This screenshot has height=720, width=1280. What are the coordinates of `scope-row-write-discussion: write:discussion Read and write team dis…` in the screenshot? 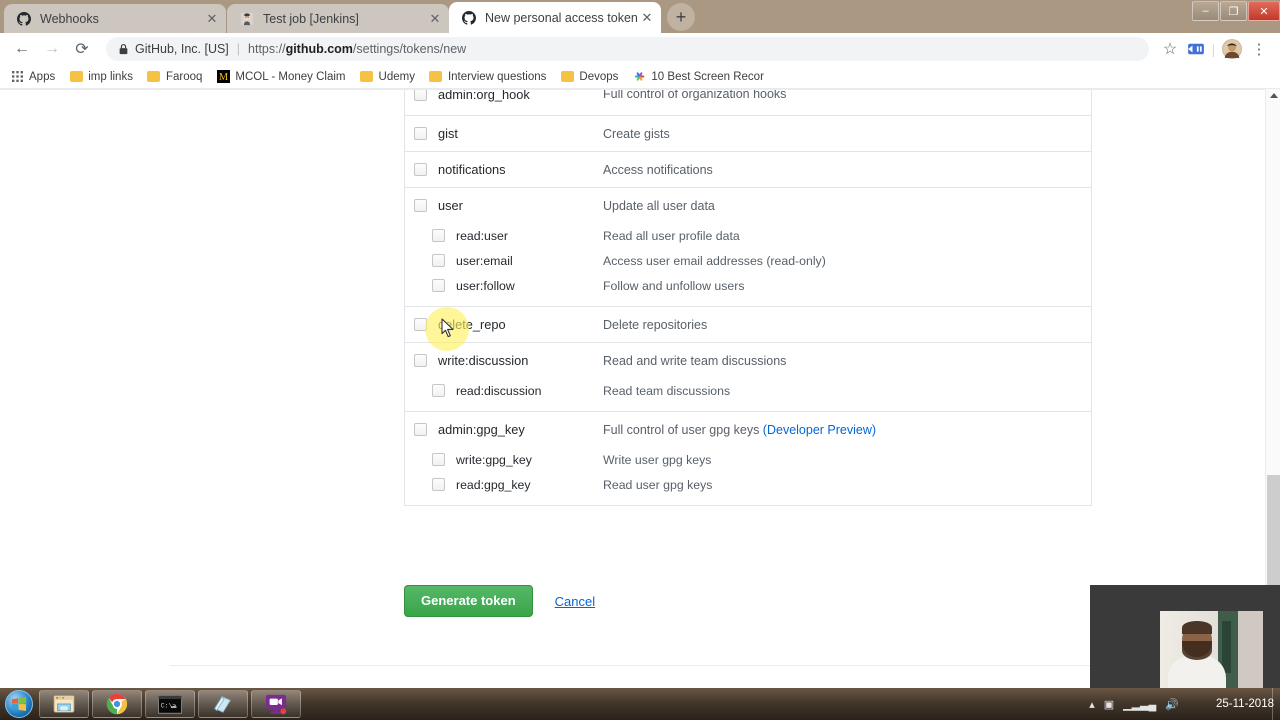 It's located at (748, 360).